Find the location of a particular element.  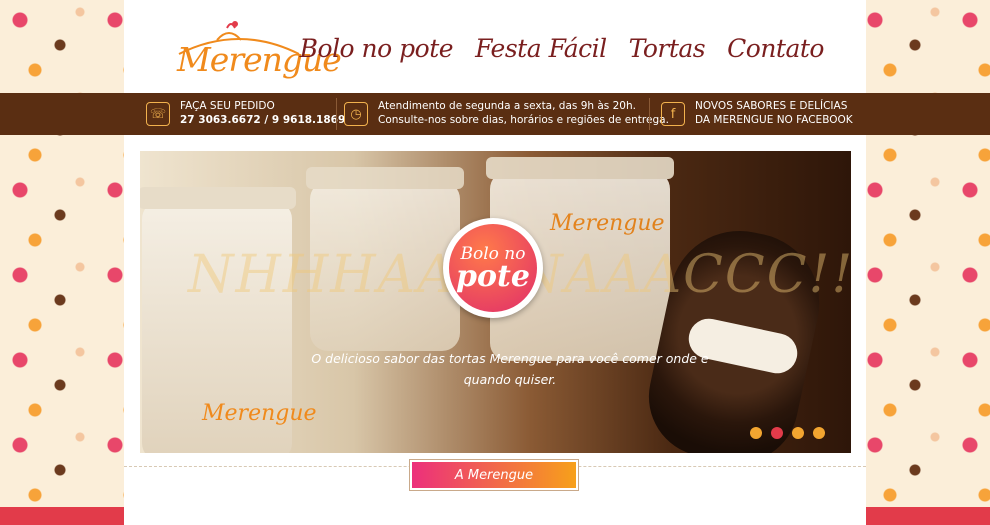

jar-image-left: Merengue is located at coordinates (228, 320).